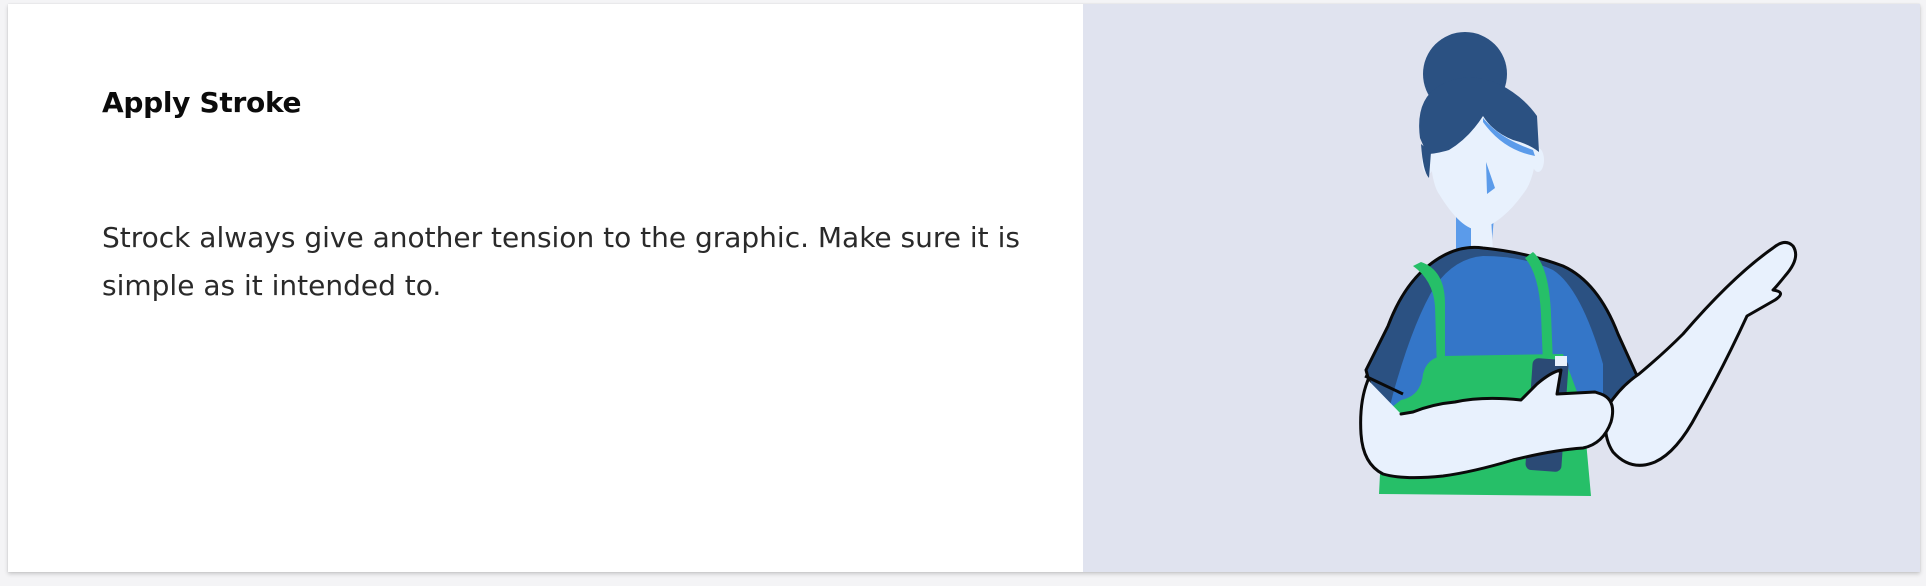 Image resolution: width=1926 pixels, height=586 pixels. What do you see at coordinates (1538, 160) in the screenshot?
I see `right-ear` at bounding box center [1538, 160].